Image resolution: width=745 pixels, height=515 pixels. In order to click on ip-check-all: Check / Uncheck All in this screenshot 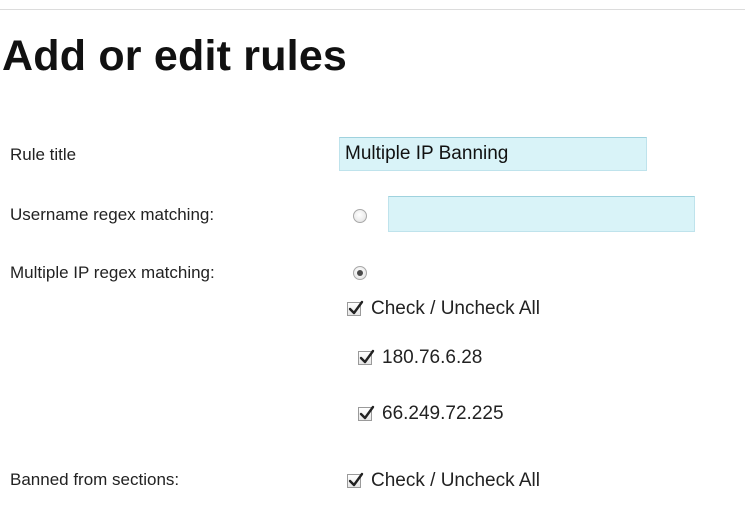, I will do `click(443, 309)`.